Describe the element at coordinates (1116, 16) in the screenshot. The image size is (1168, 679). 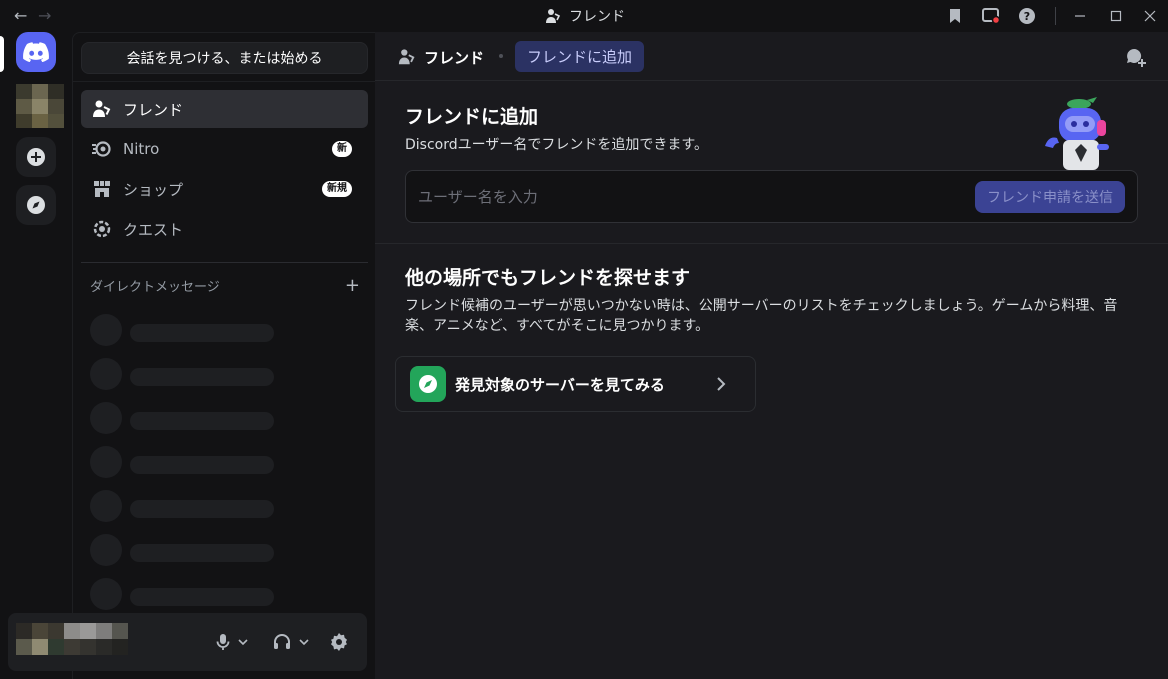
I see `maximize-icon` at that location.